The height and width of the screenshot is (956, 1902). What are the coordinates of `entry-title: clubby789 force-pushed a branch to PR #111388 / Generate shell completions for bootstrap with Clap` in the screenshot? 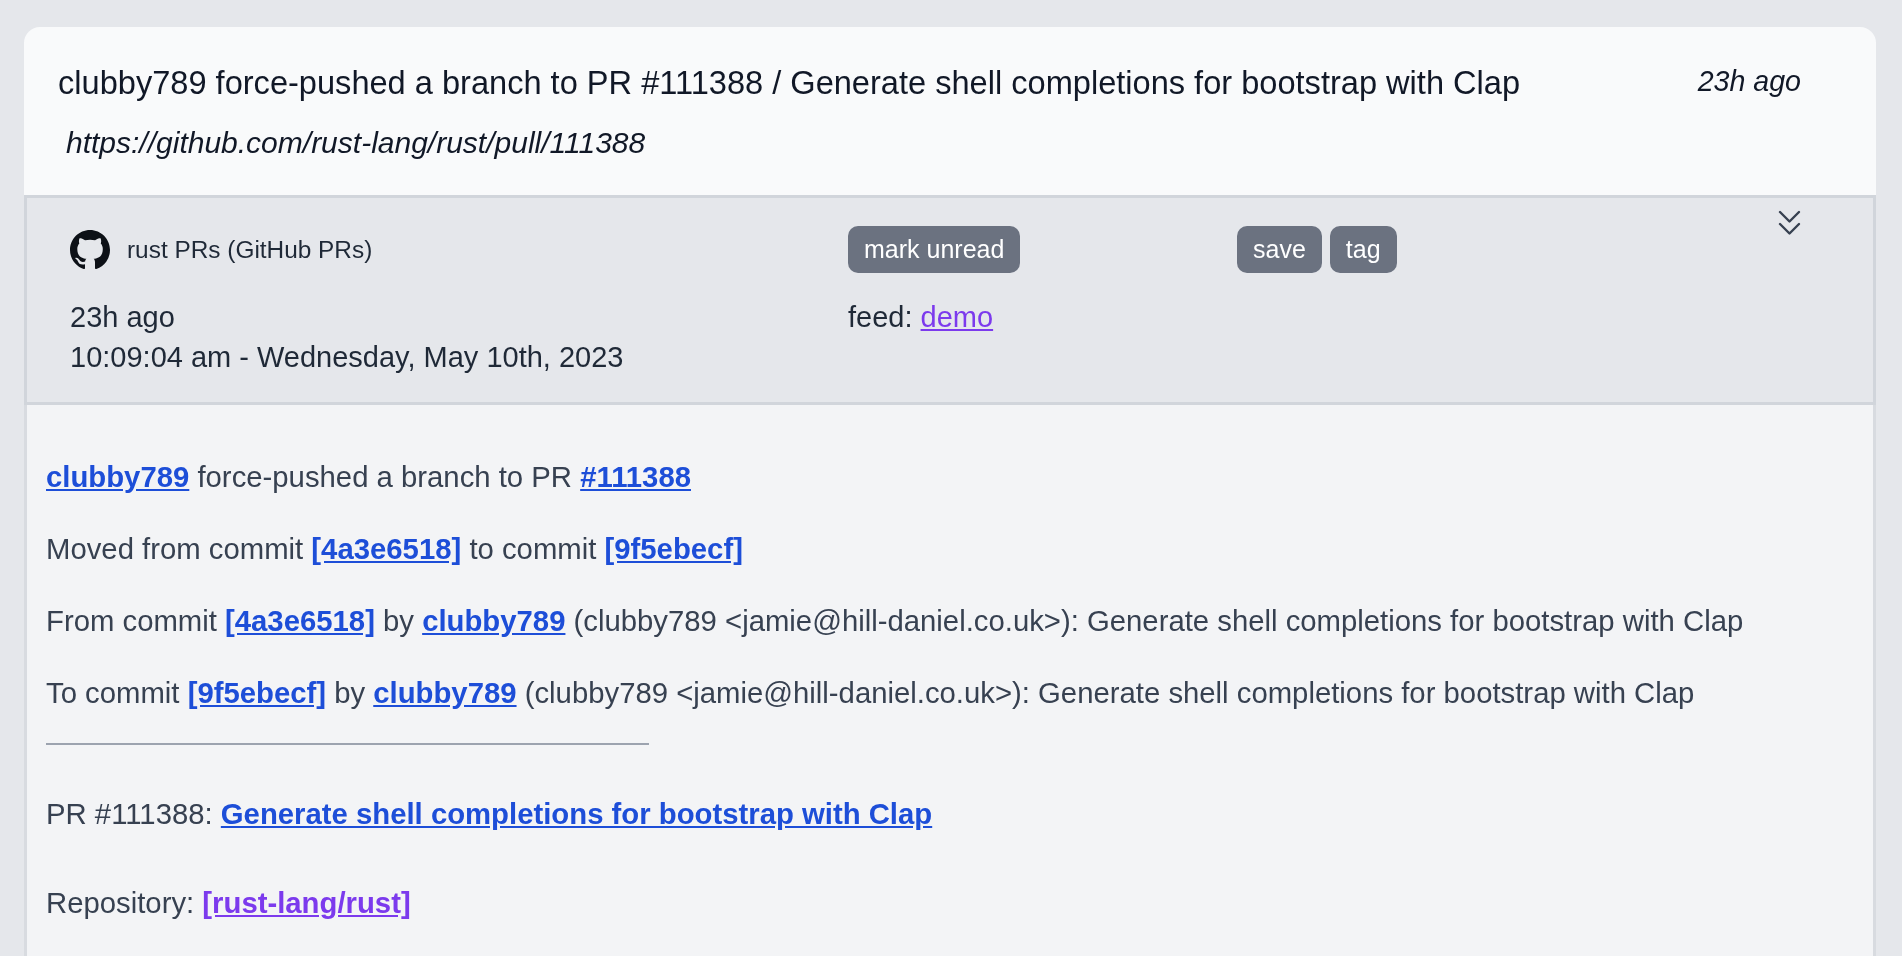 It's located at (789, 83).